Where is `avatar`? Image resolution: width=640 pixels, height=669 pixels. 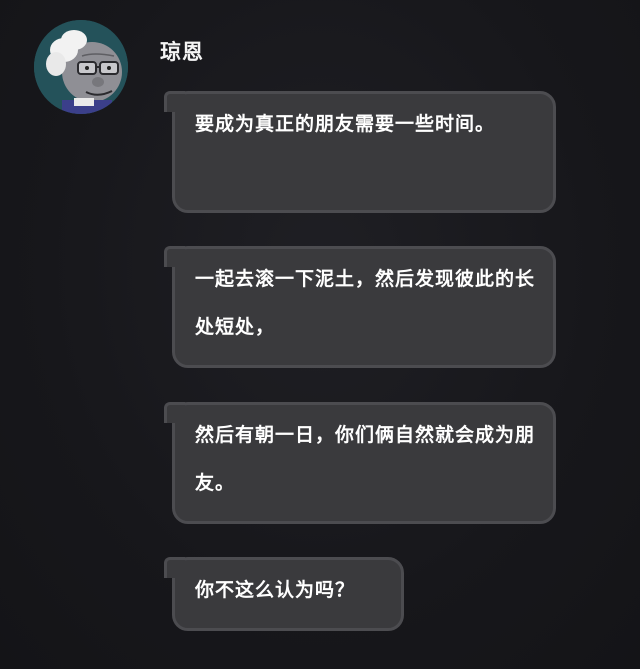
avatar is located at coordinates (81, 67).